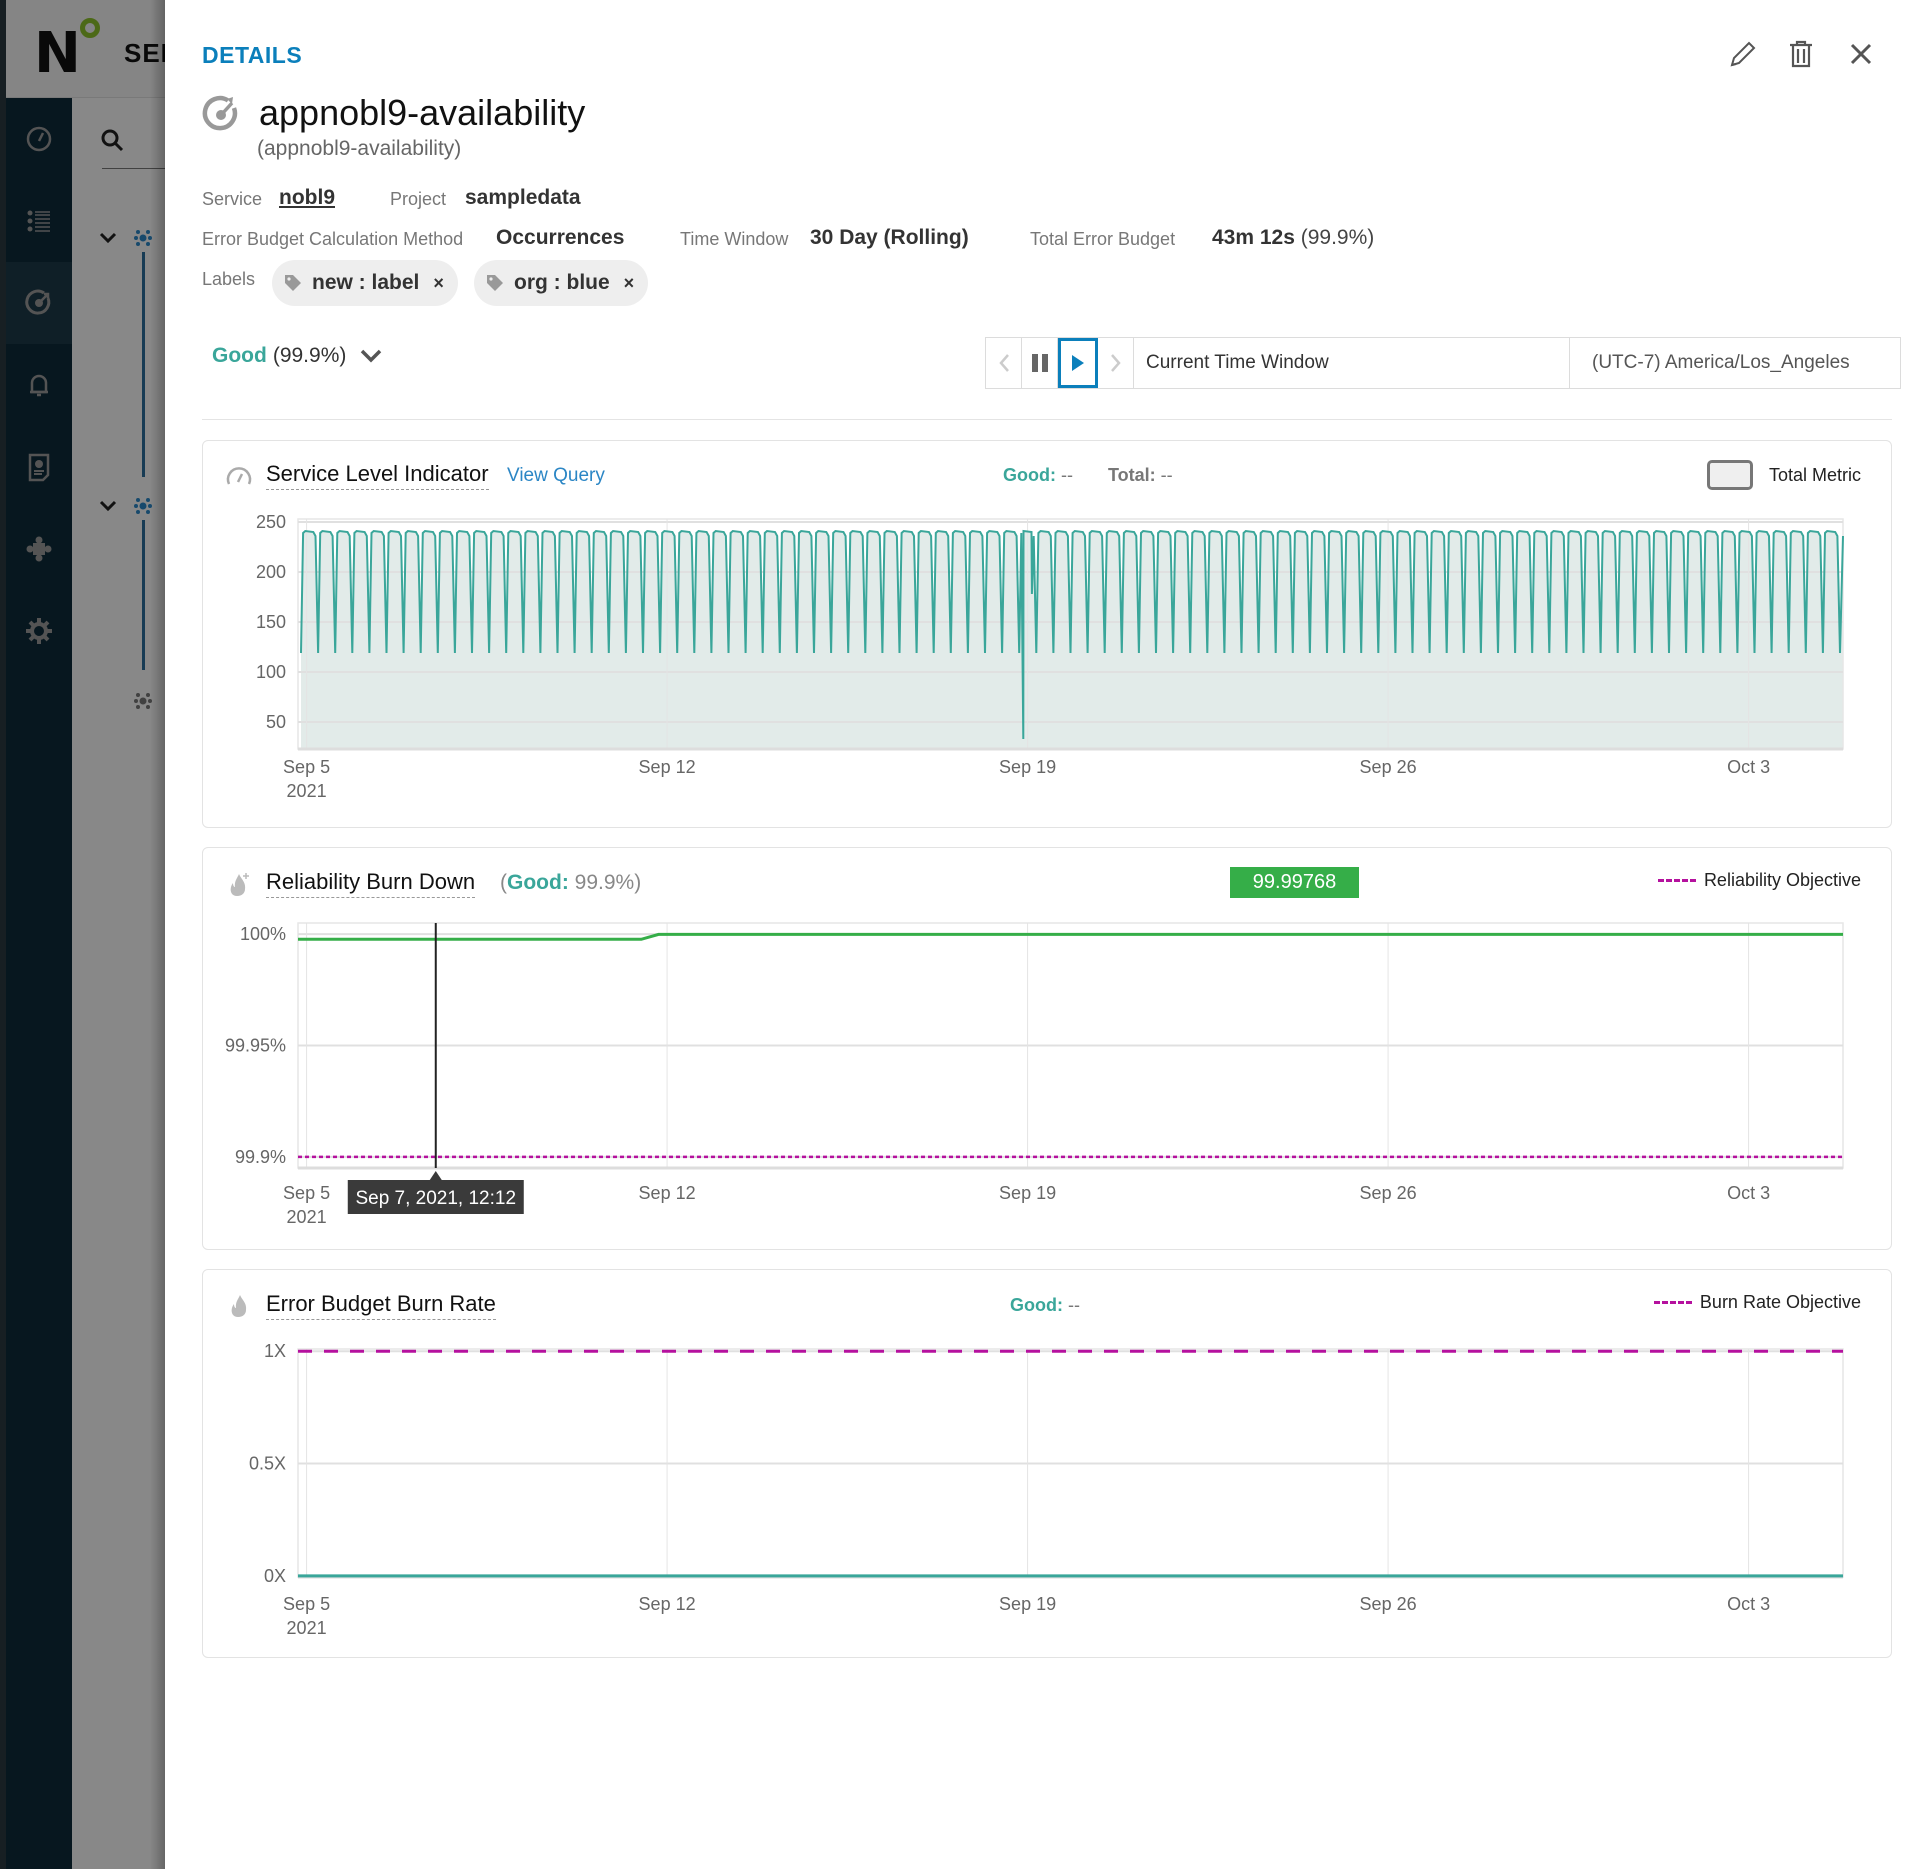  I want to click on close-icon, so click(1861, 54).